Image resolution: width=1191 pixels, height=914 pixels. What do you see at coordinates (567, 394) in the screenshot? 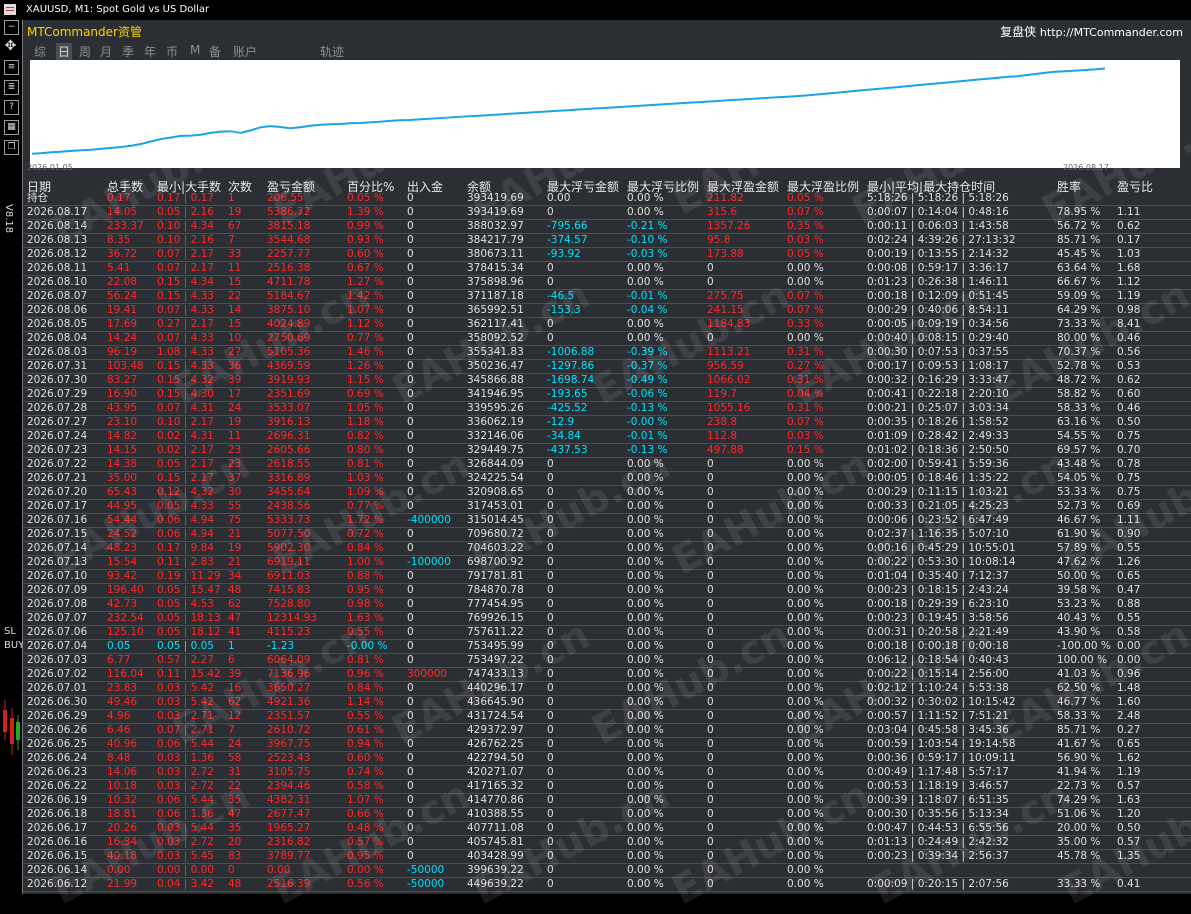
I see `table-cell: -193.65` at bounding box center [567, 394].